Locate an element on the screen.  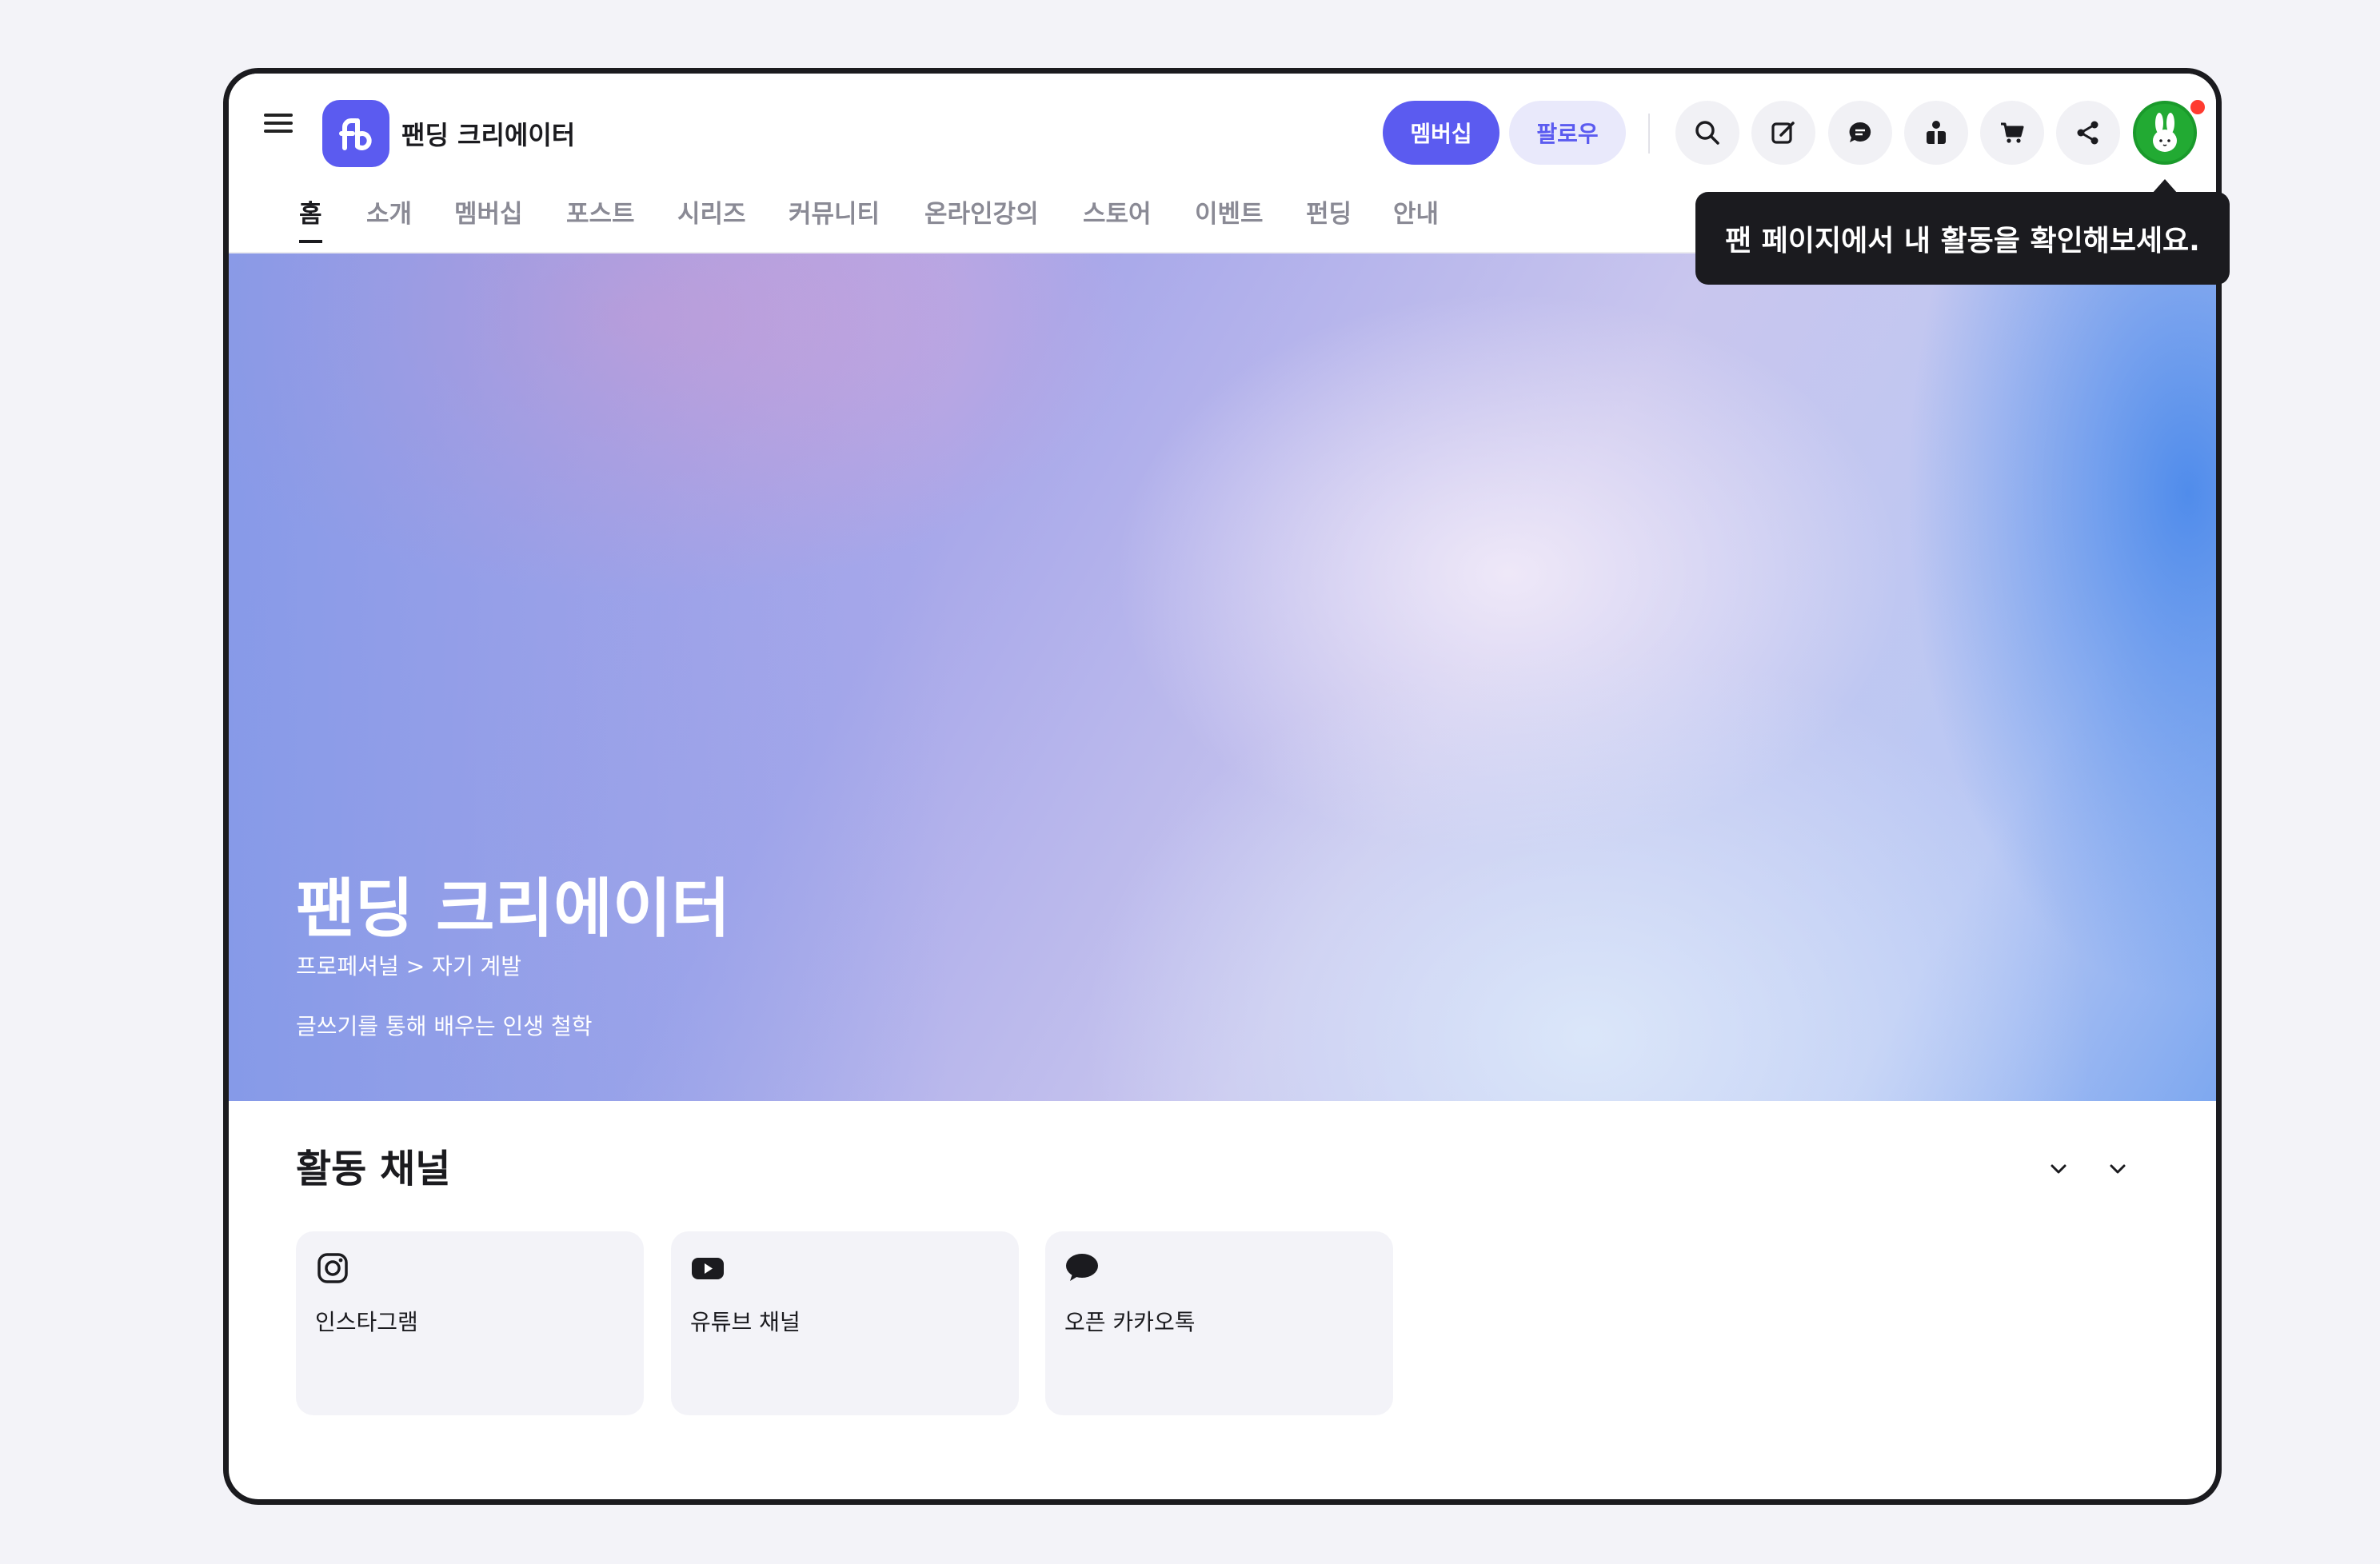
top-navigation-bar: 팬딩 크리에이터 멤버십 팔로우 is located at coordinates (1222, 125).